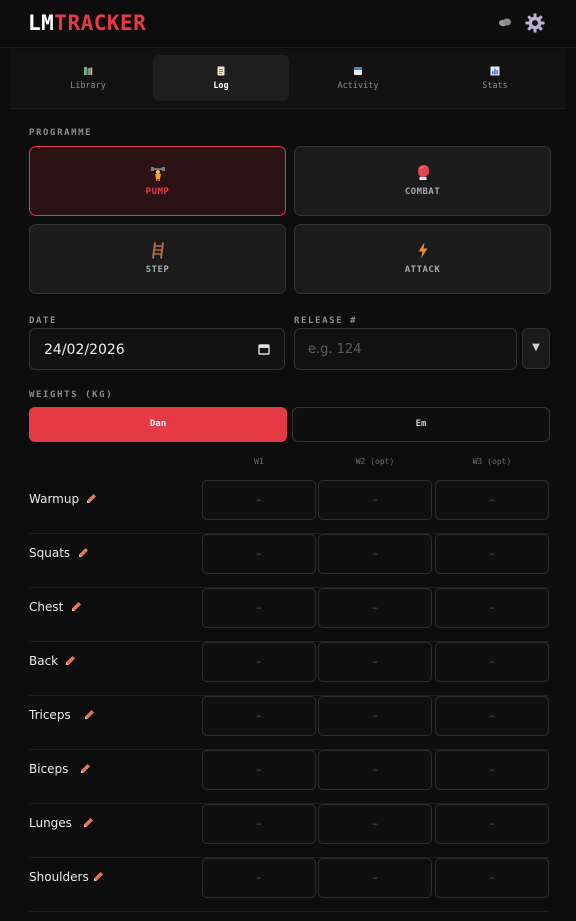 The width and height of the screenshot is (576, 921). What do you see at coordinates (88, 71) in the screenshot?
I see `books-icon` at bounding box center [88, 71].